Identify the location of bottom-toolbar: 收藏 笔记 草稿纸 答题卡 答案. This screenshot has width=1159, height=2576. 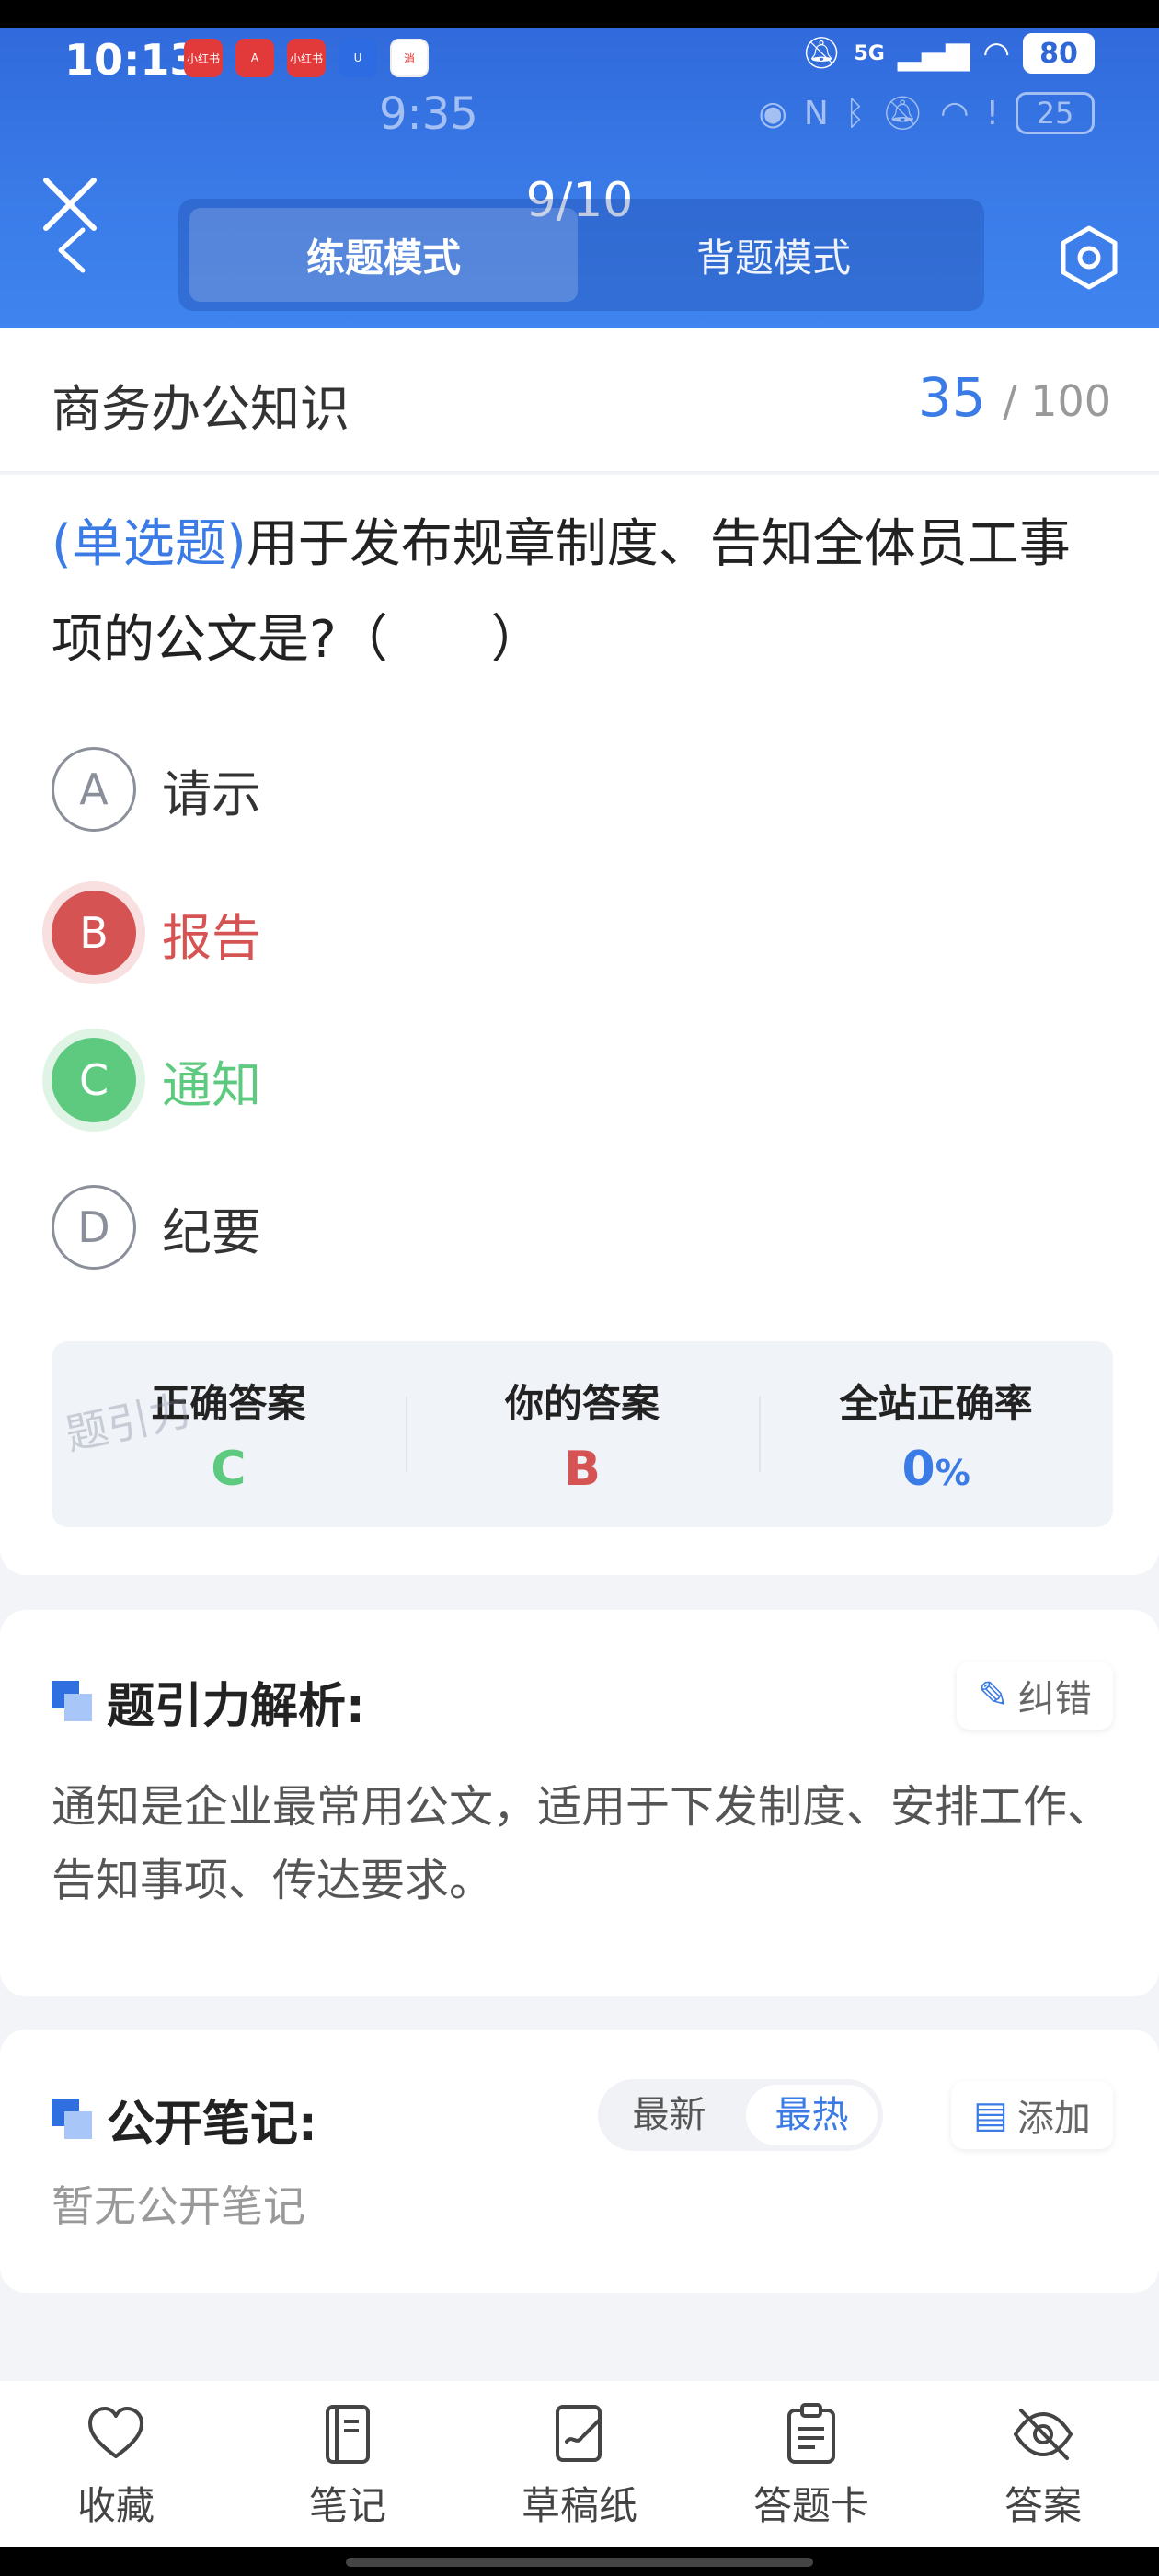
(579, 2464).